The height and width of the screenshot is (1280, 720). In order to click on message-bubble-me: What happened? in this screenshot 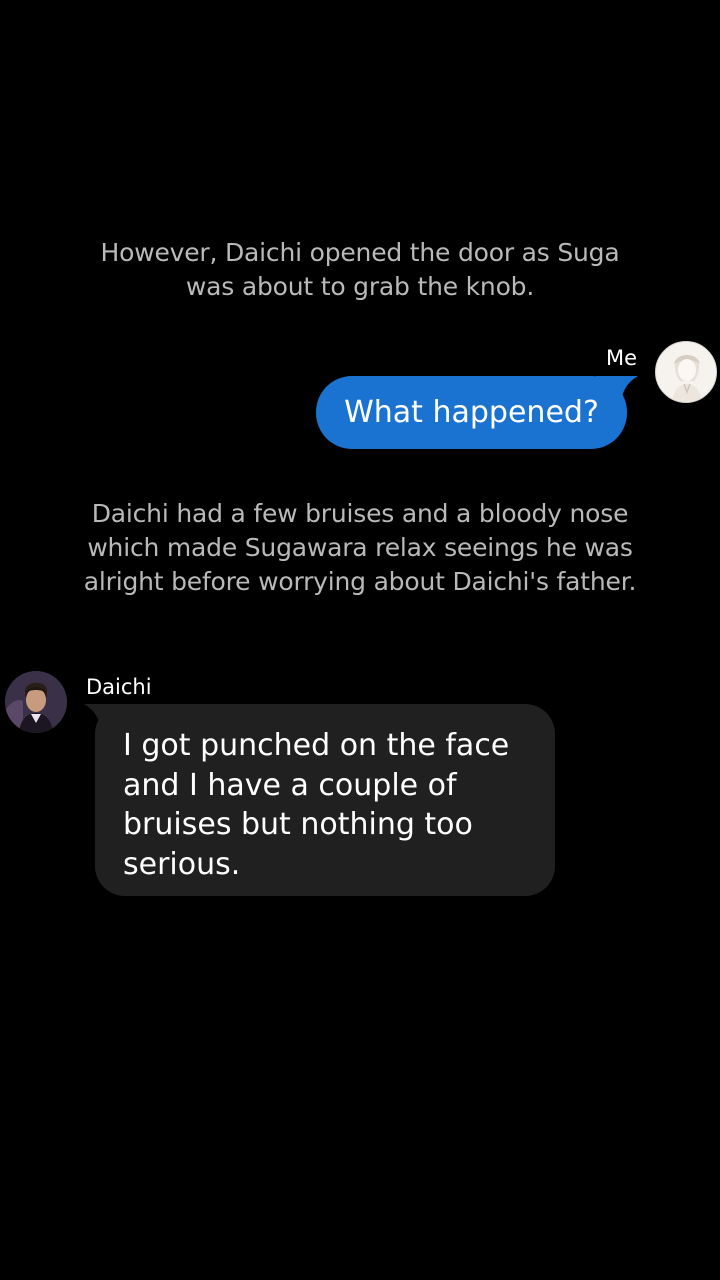, I will do `click(471, 412)`.